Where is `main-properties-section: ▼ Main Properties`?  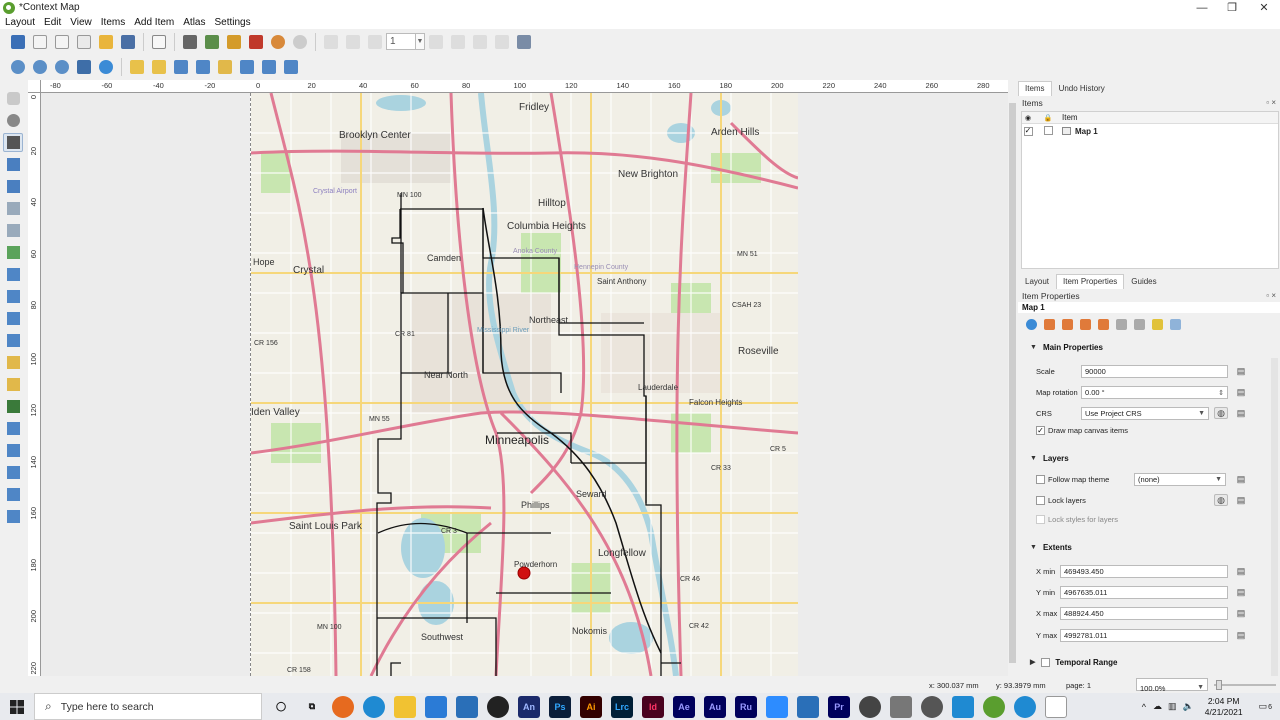 main-properties-section: ▼ Main Properties is located at coordinates (1060, 347).